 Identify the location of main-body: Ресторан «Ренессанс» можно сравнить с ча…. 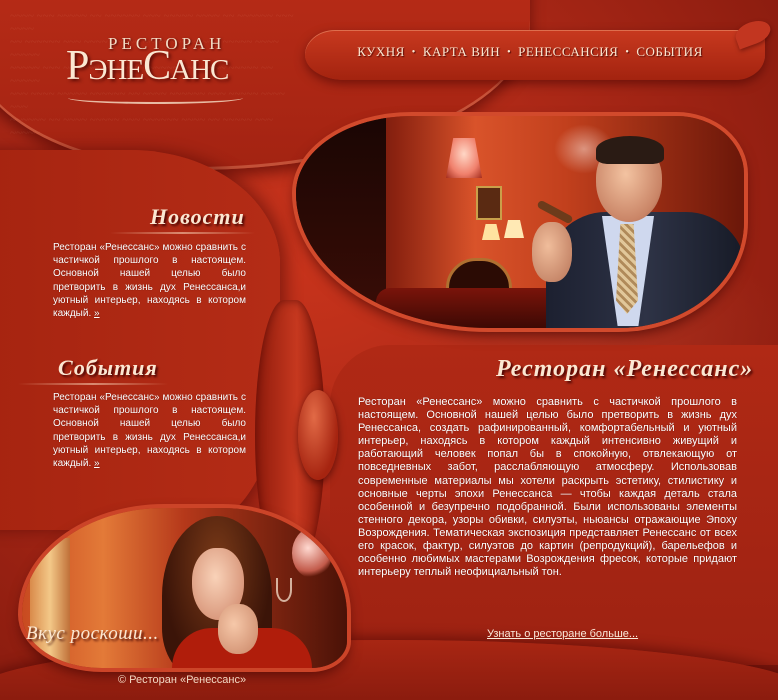
(547, 487).